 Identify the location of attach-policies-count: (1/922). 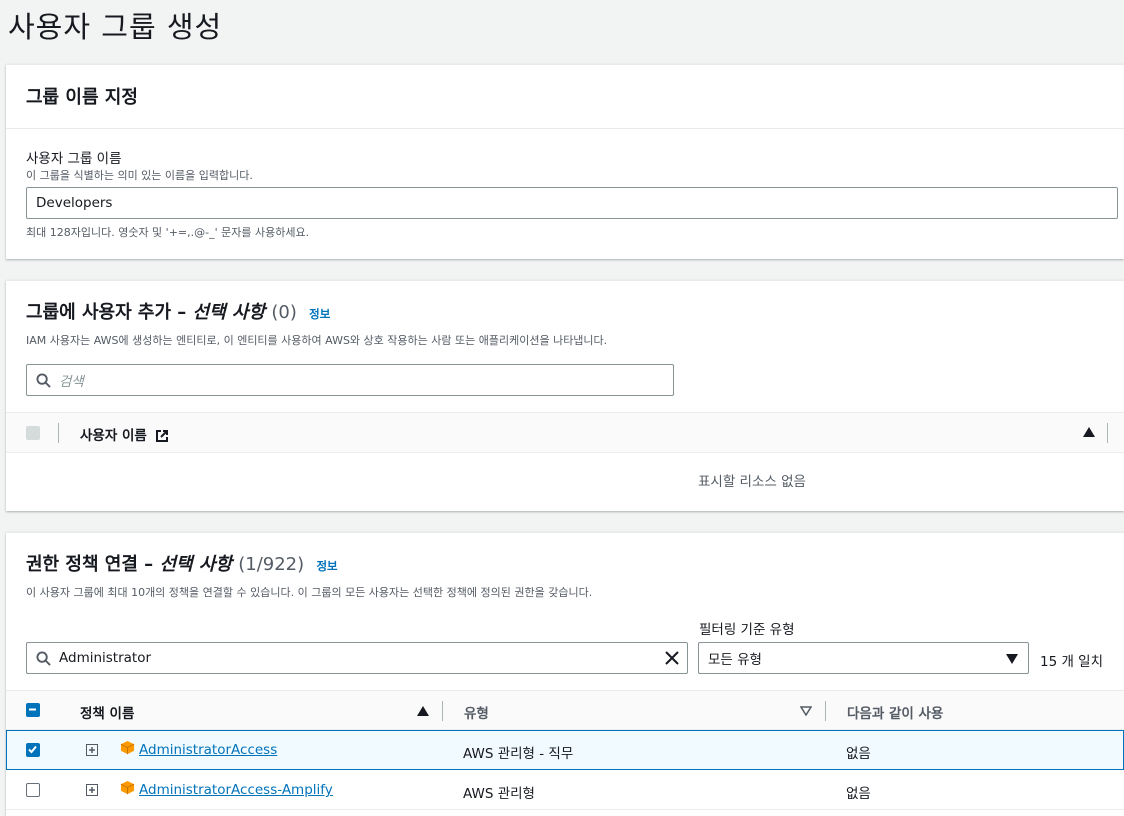
(271, 564).